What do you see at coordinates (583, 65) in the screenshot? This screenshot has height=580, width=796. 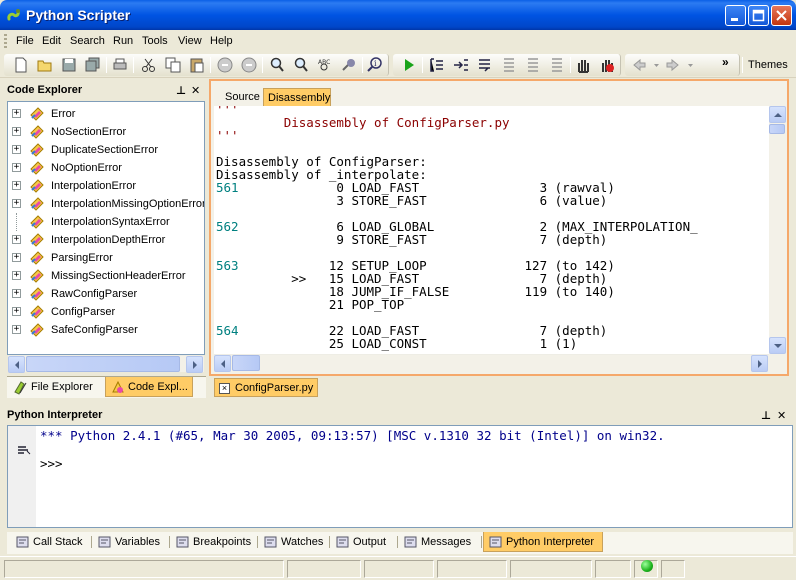 I see `toggle-breakpoint-icon` at bounding box center [583, 65].